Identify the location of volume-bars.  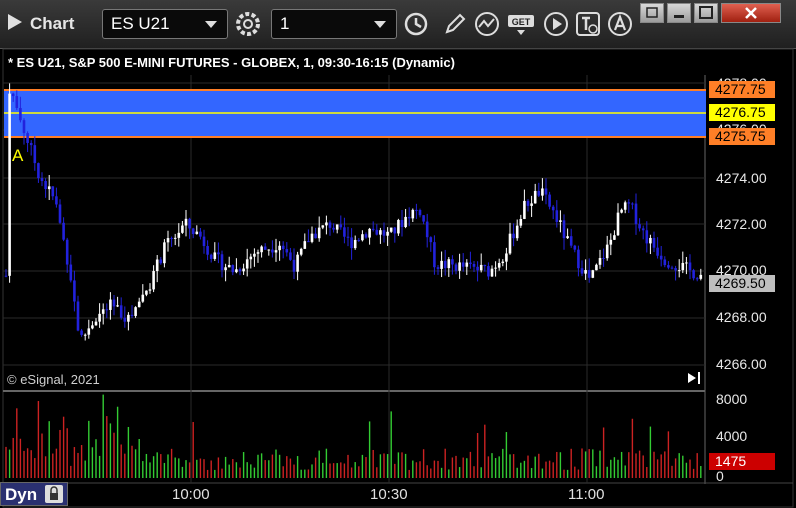
(353, 436).